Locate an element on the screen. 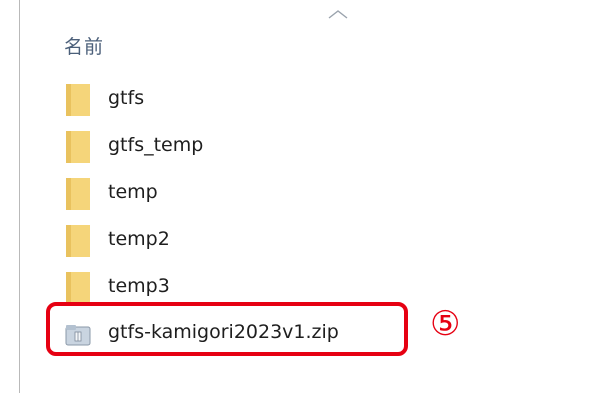 This screenshot has width=598, height=393. pane-left-border is located at coordinates (19, 196).